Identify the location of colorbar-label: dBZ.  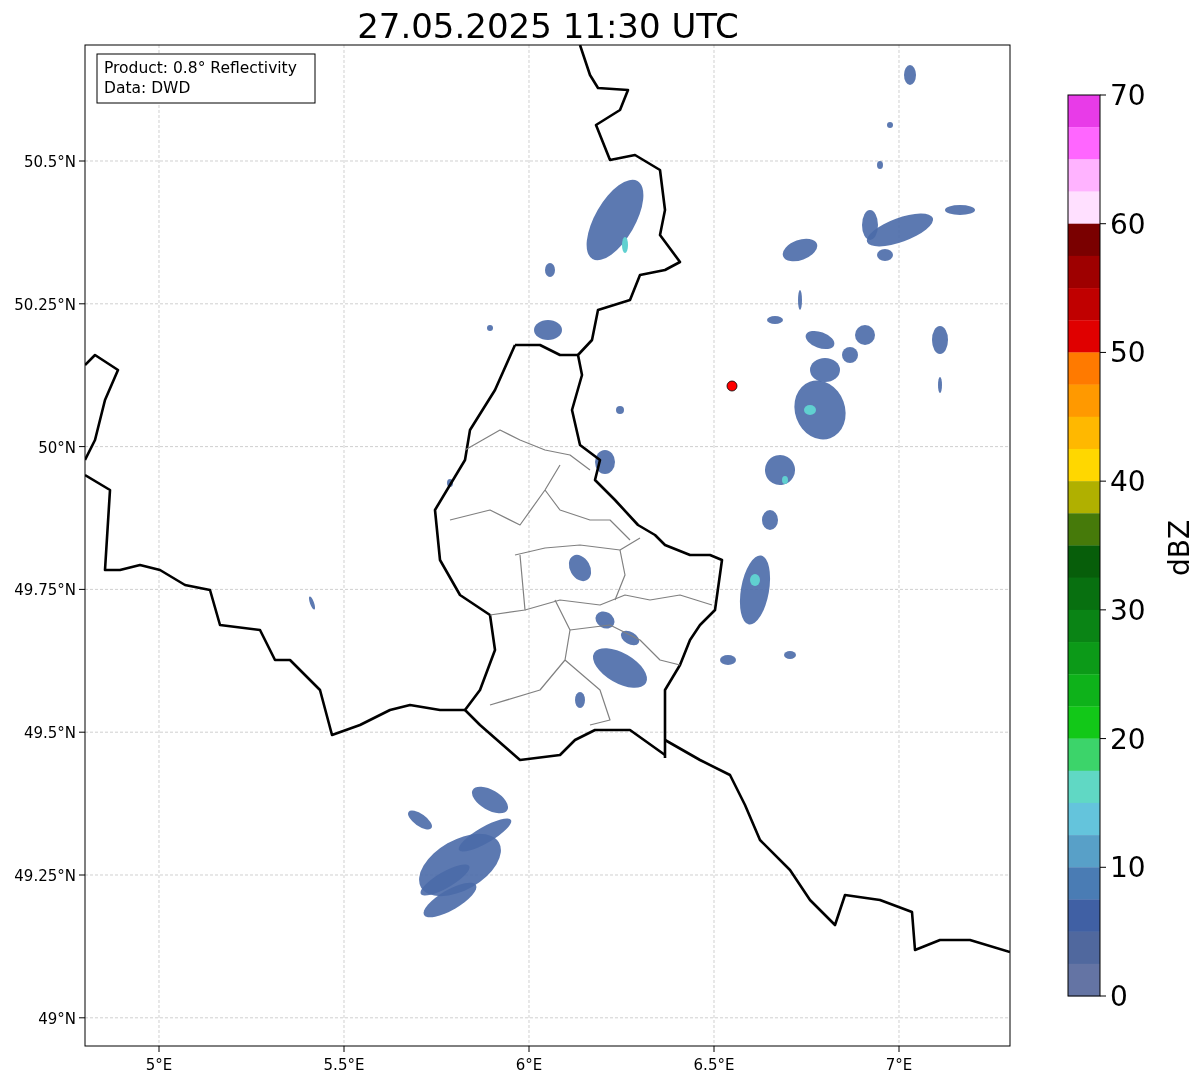
(1179, 548).